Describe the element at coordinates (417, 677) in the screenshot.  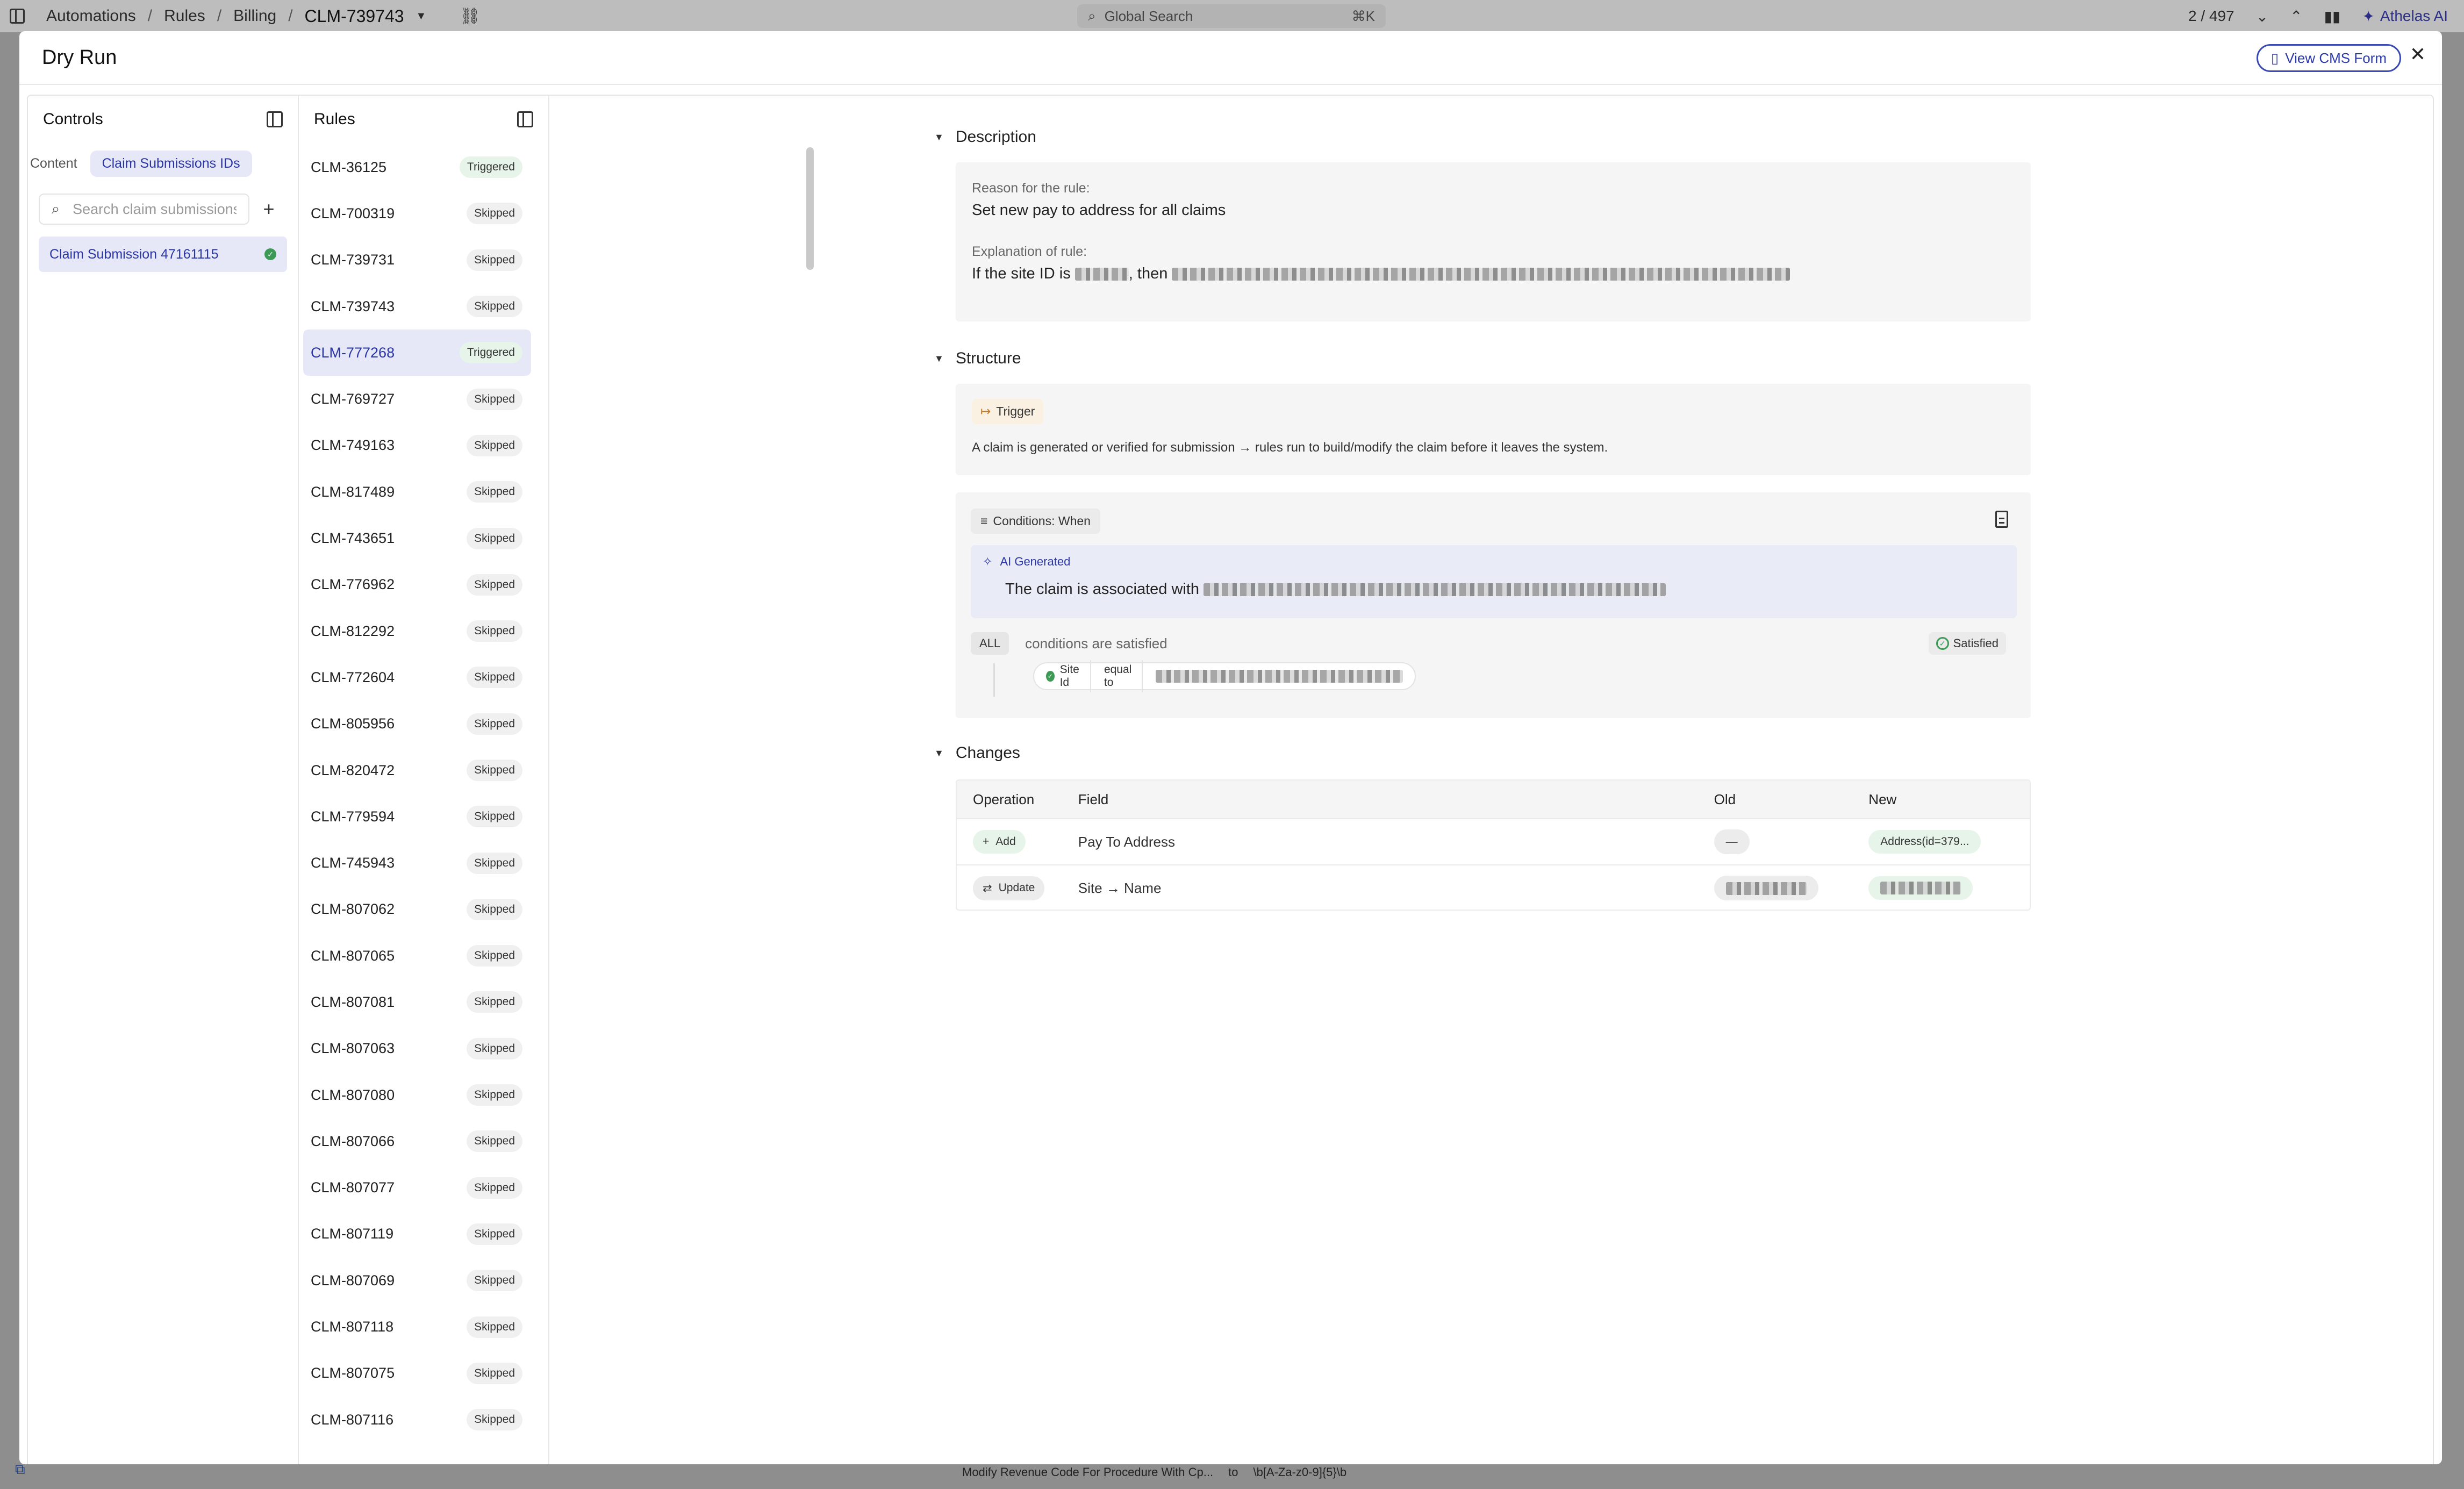
I see `rule-list-item: CLM-772604 Skipped` at that location.